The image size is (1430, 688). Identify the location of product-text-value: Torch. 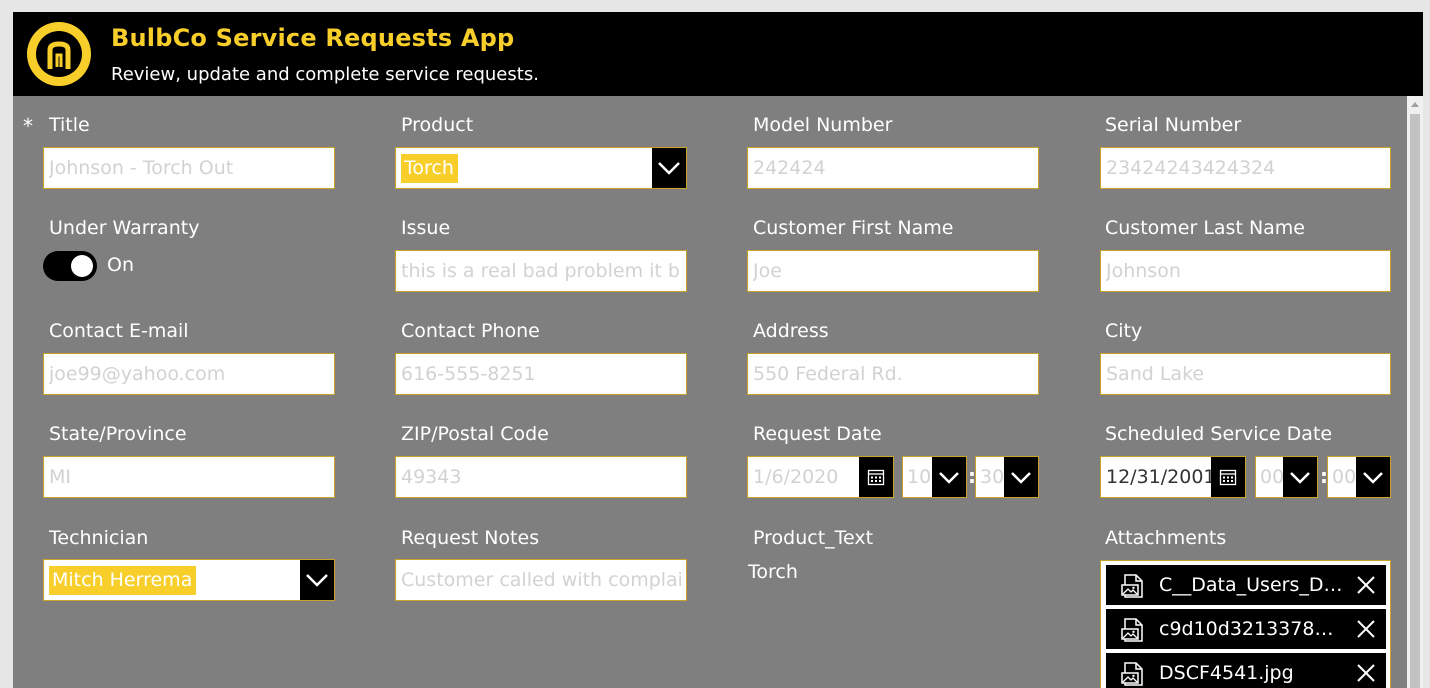
(773, 572).